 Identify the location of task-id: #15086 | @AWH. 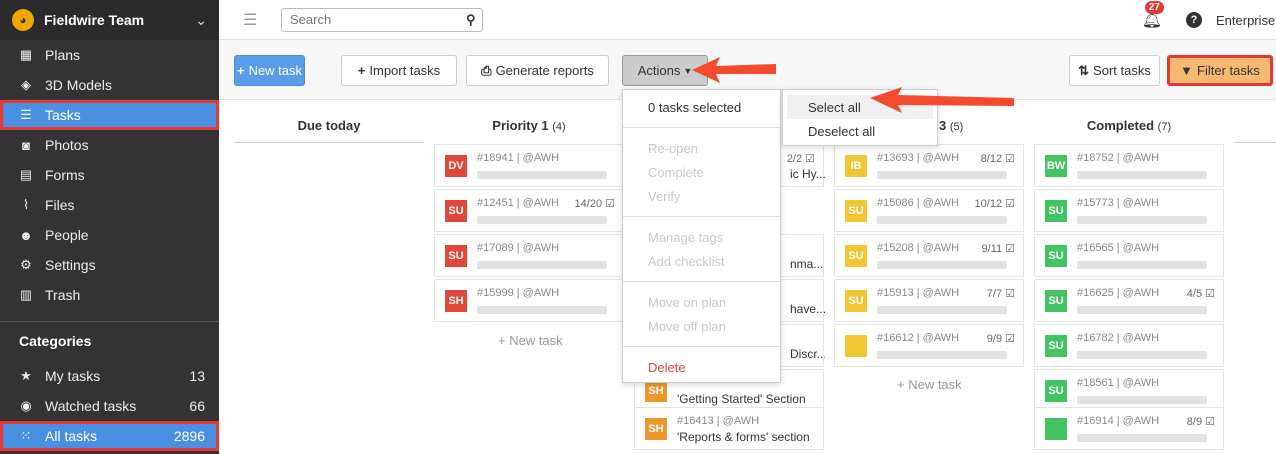
(918, 203).